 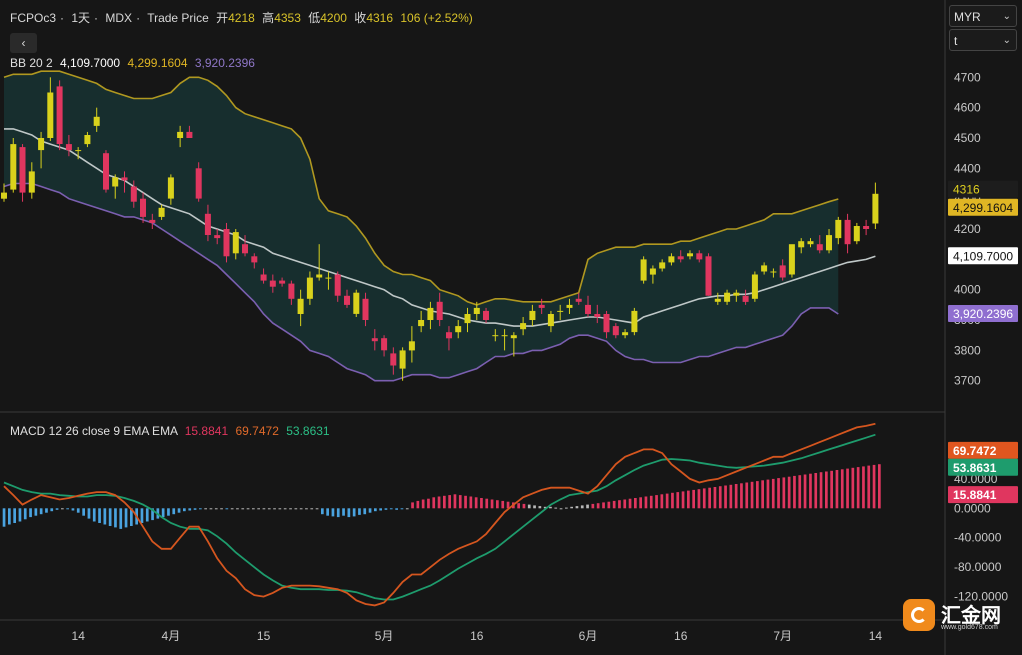 I want to click on high-label: 高, so click(x=268, y=18).